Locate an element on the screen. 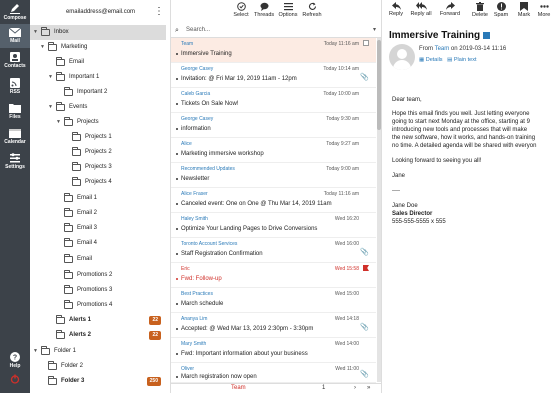 The width and height of the screenshot is (556, 393). select-icon is located at coordinates (241, 6).